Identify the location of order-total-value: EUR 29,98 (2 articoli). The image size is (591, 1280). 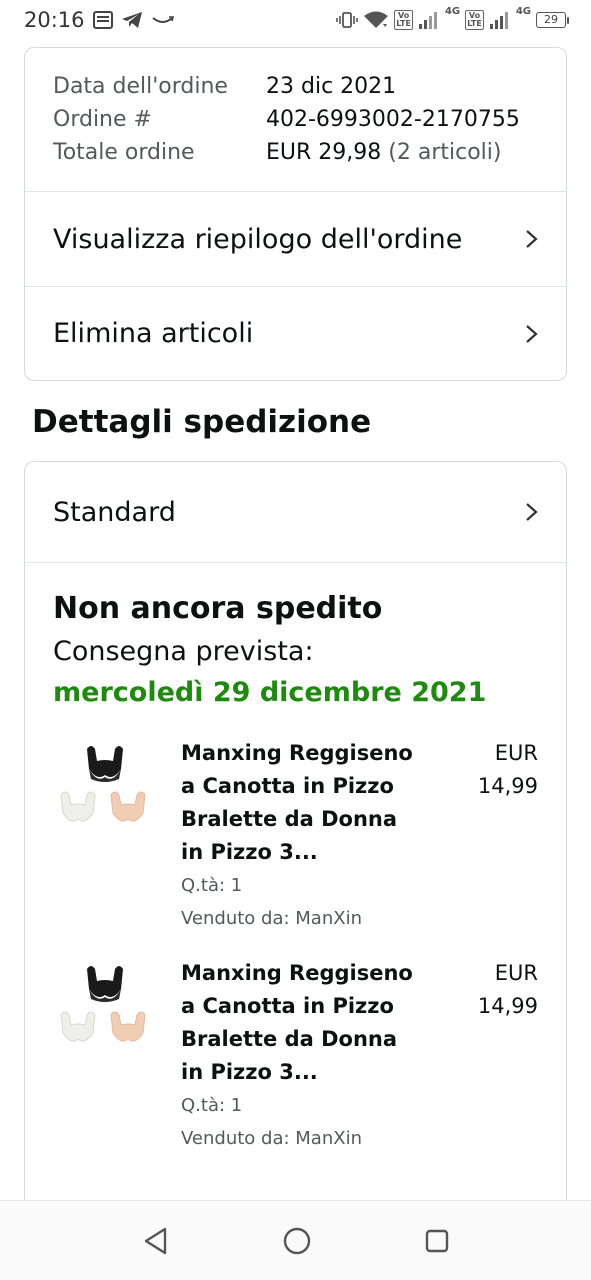
(383, 152).